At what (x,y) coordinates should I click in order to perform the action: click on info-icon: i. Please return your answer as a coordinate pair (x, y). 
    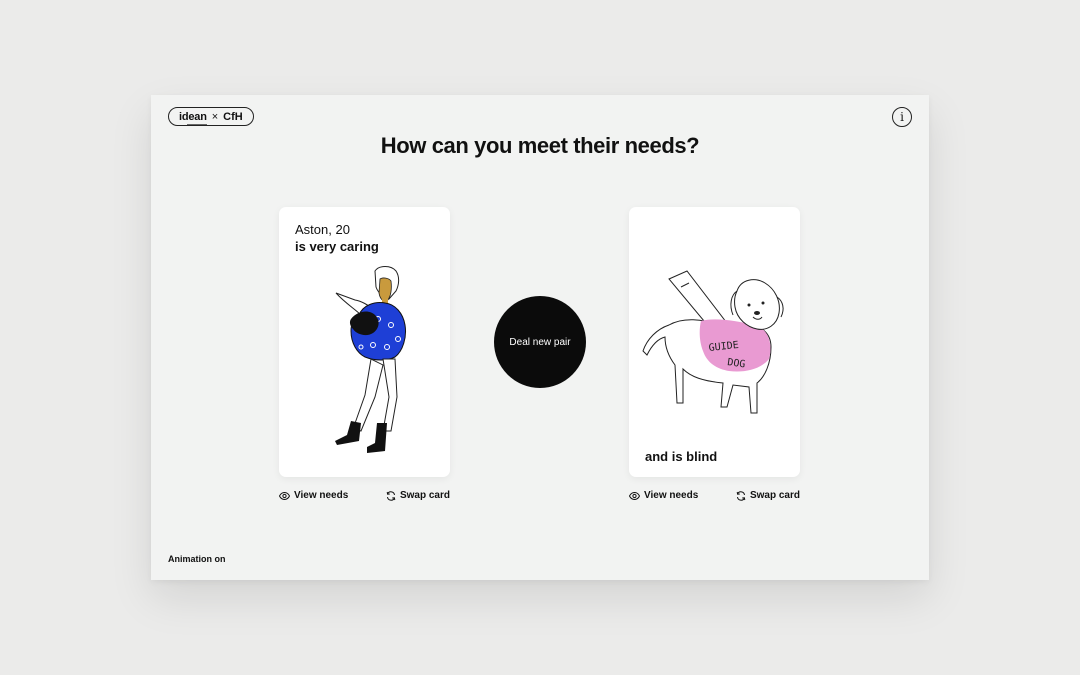
    Looking at the image, I should click on (902, 117).